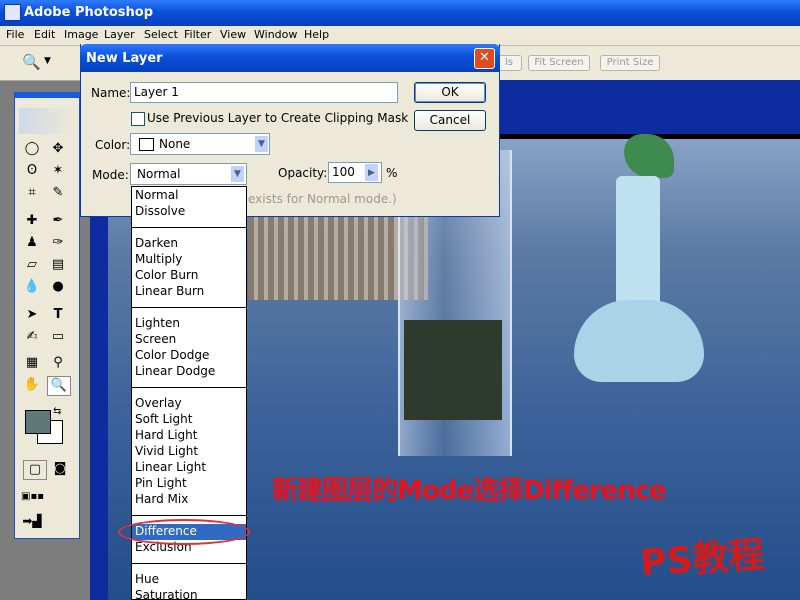 This screenshot has width=800, height=600. Describe the element at coordinates (175, 371) in the screenshot. I see `mode-option: Linear Dodge` at that location.